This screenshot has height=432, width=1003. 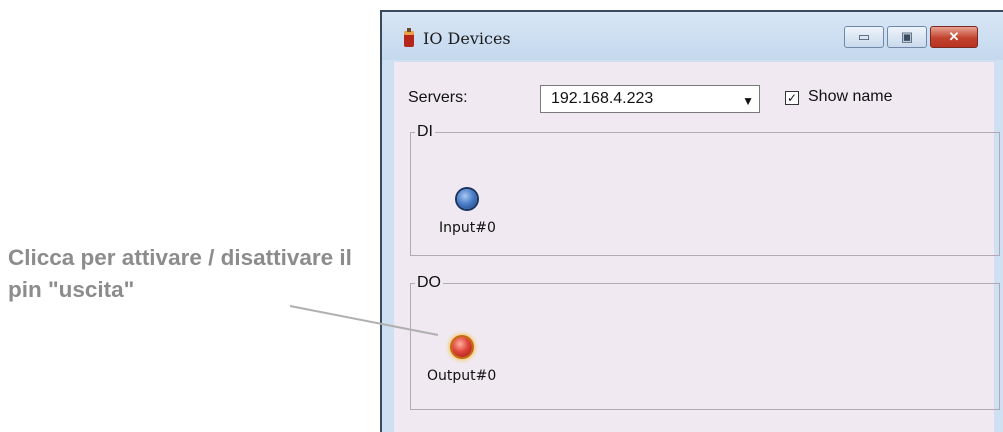 What do you see at coordinates (467, 228) in the screenshot?
I see `input-label: Input#0` at bounding box center [467, 228].